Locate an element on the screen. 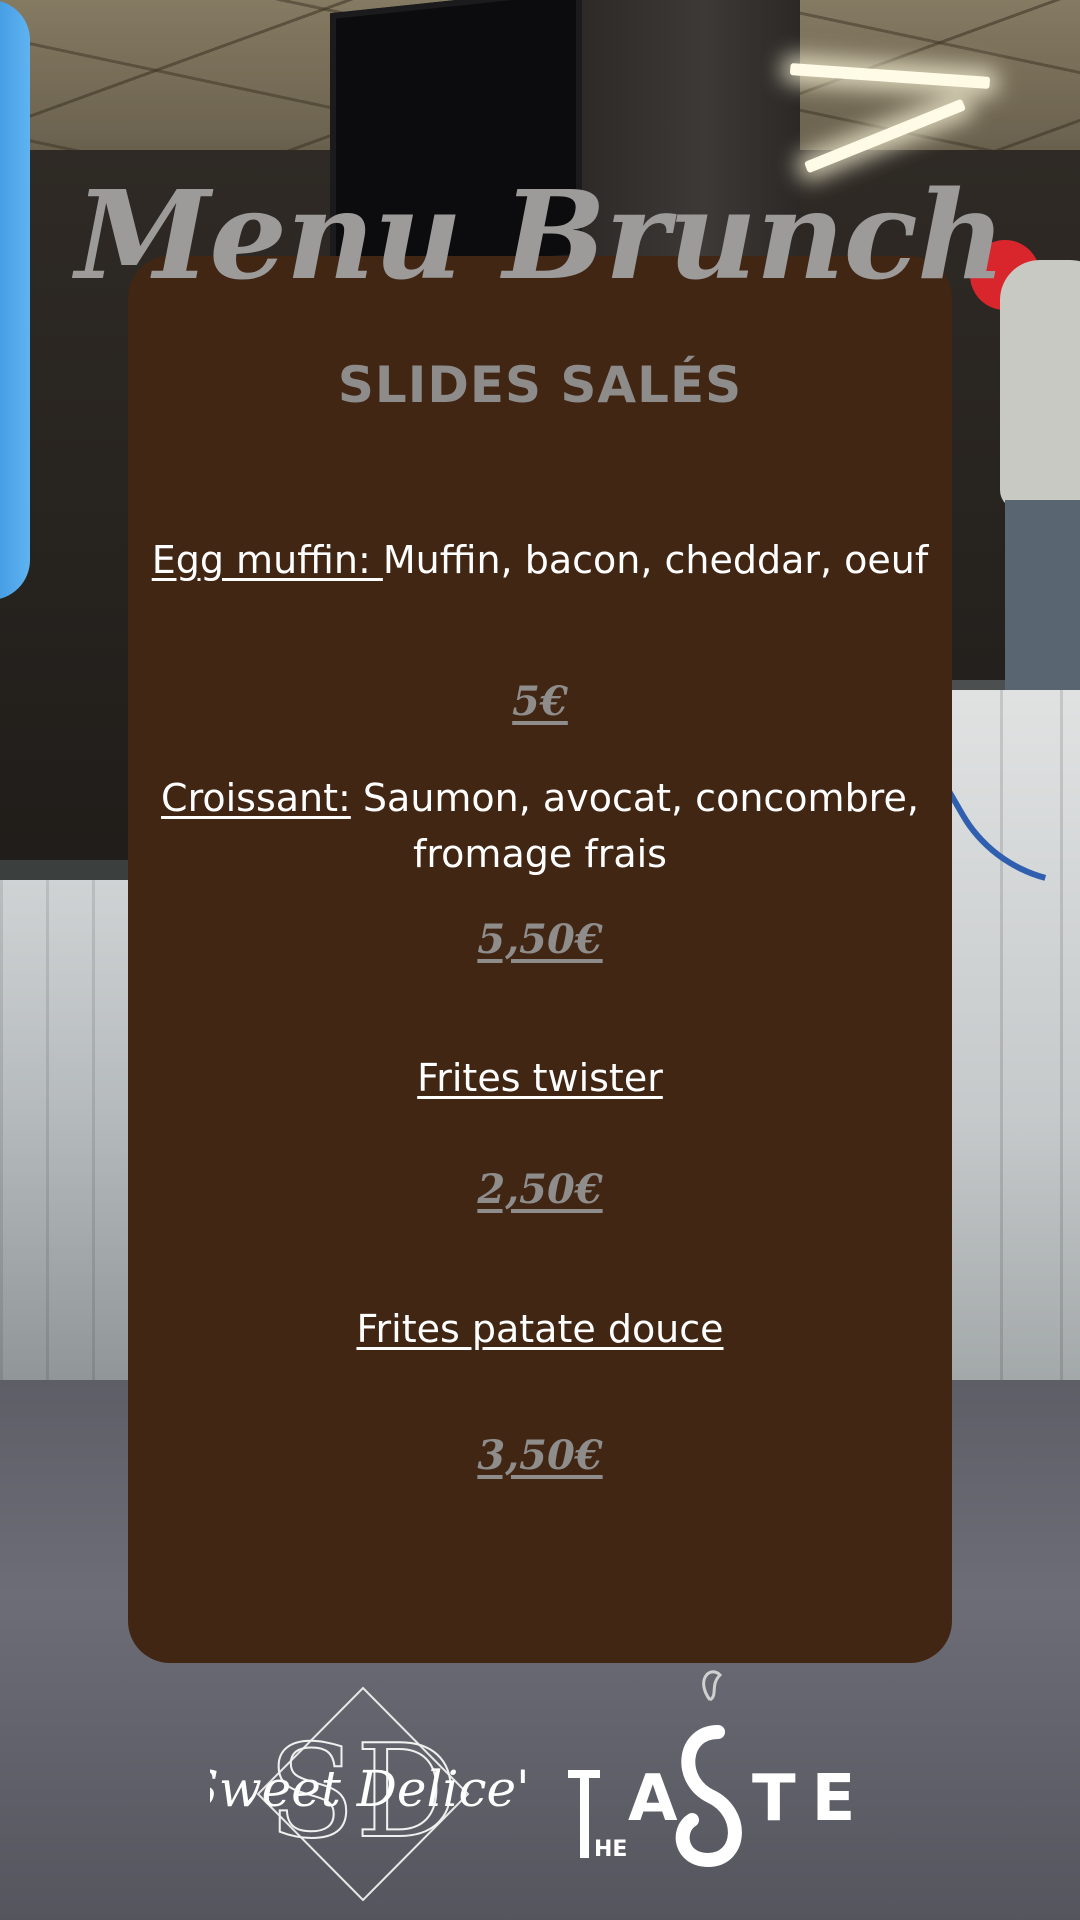  menu-item-egg-muffin: Egg muffin: Muffin, bacon, cheddar, oeuf is located at coordinates (540, 560).